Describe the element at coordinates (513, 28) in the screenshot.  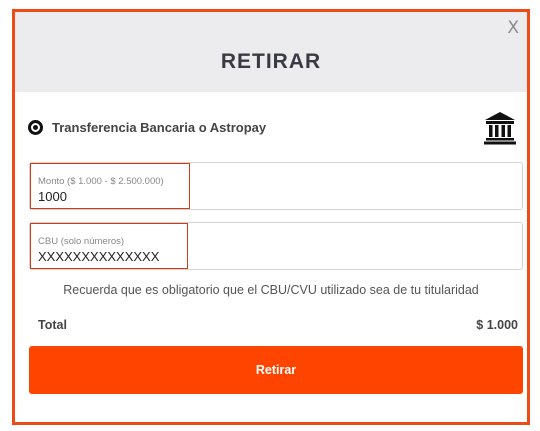
I see `close-icon: X` at that location.